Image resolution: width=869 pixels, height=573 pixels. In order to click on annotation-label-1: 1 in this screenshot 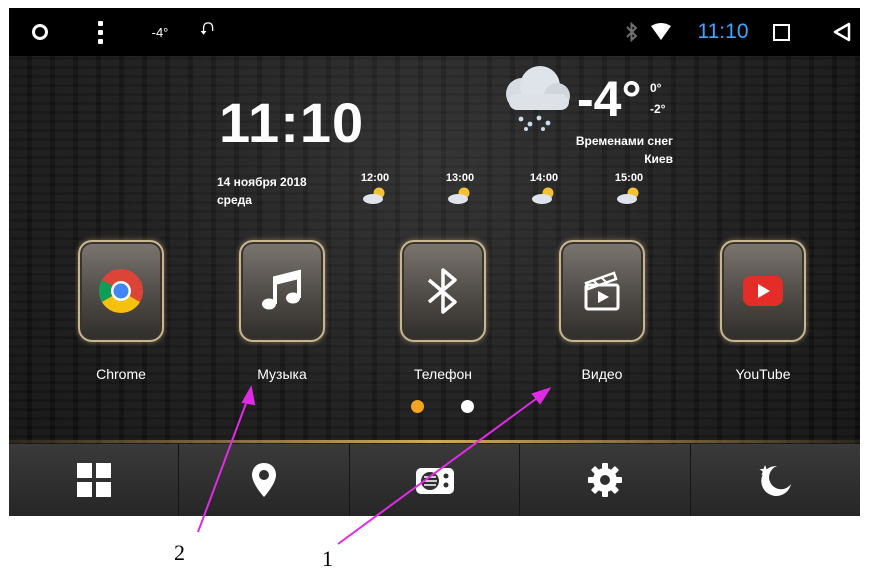, I will do `click(327, 558)`.